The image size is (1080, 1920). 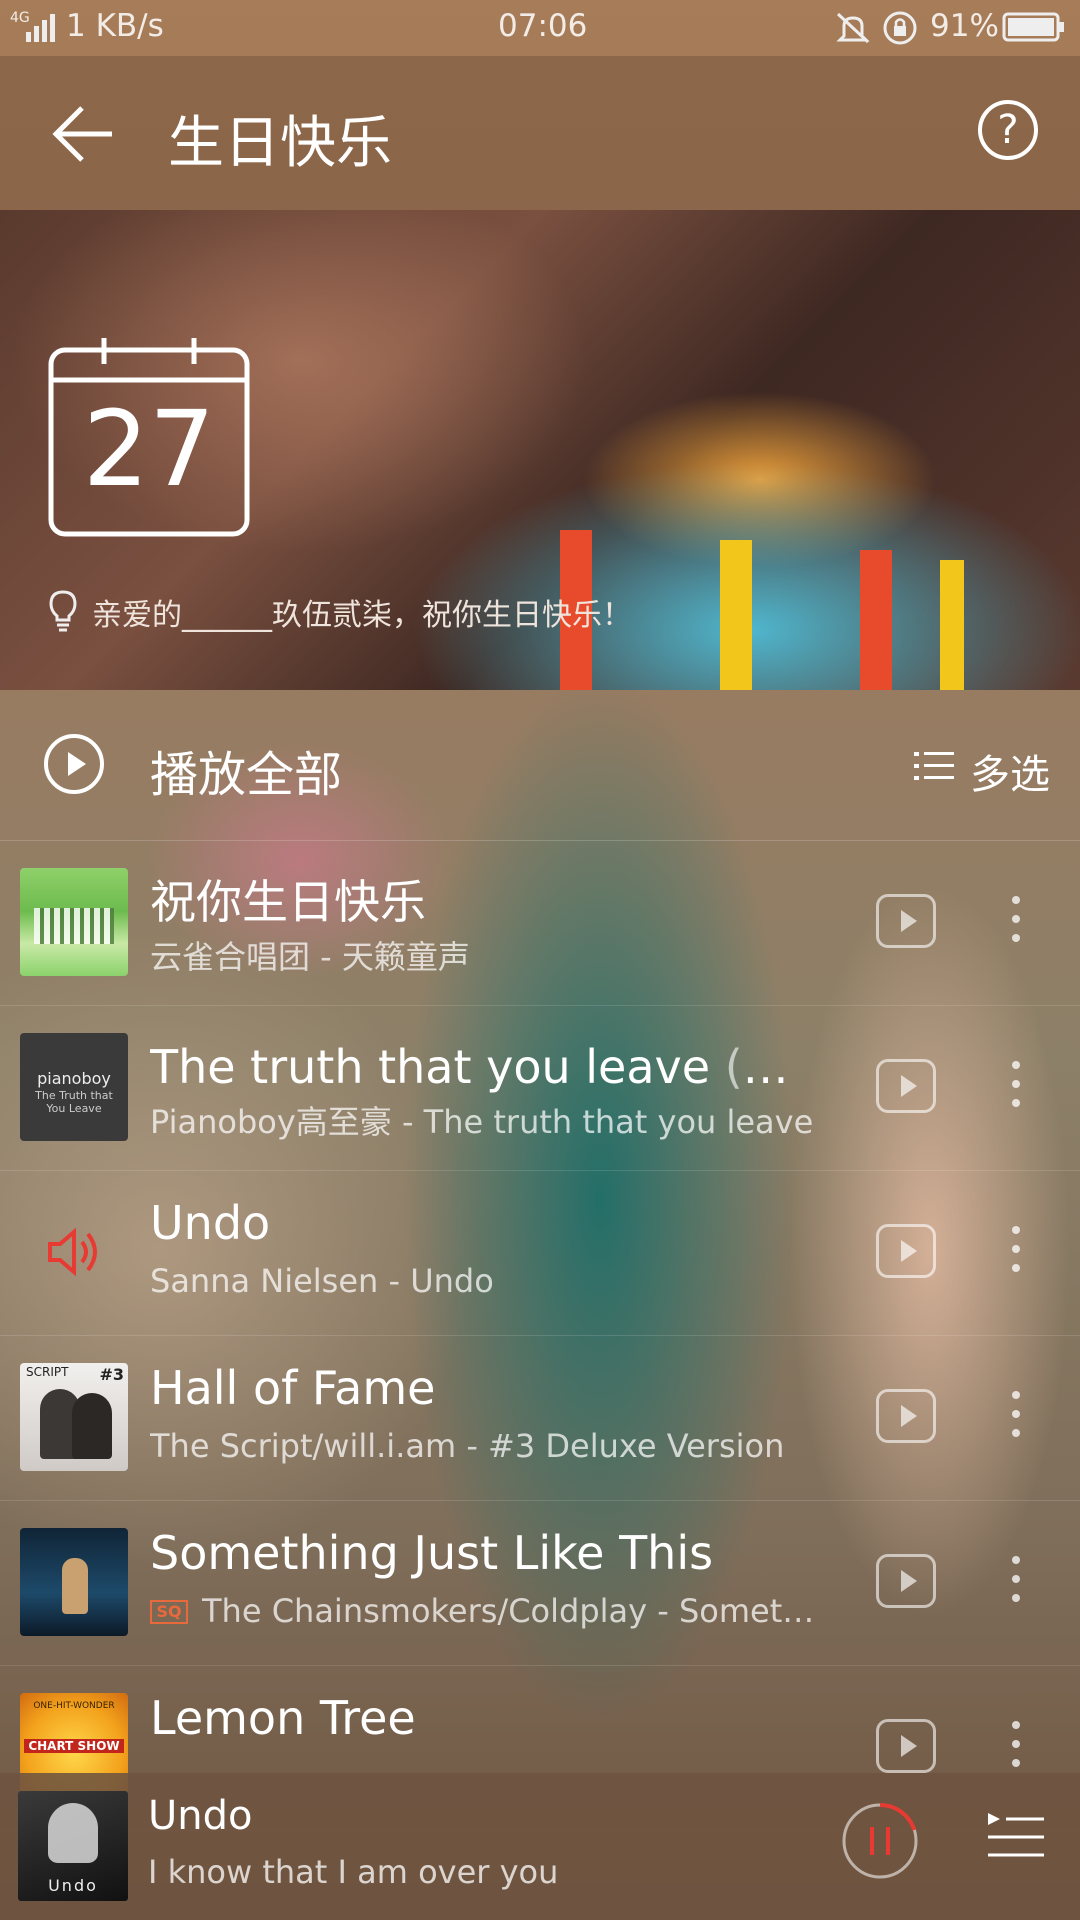 I want to click on birthday-wish-text: 亲爱的______玖伍贰柒，祝你生日快乐！, so click(x=362, y=615).